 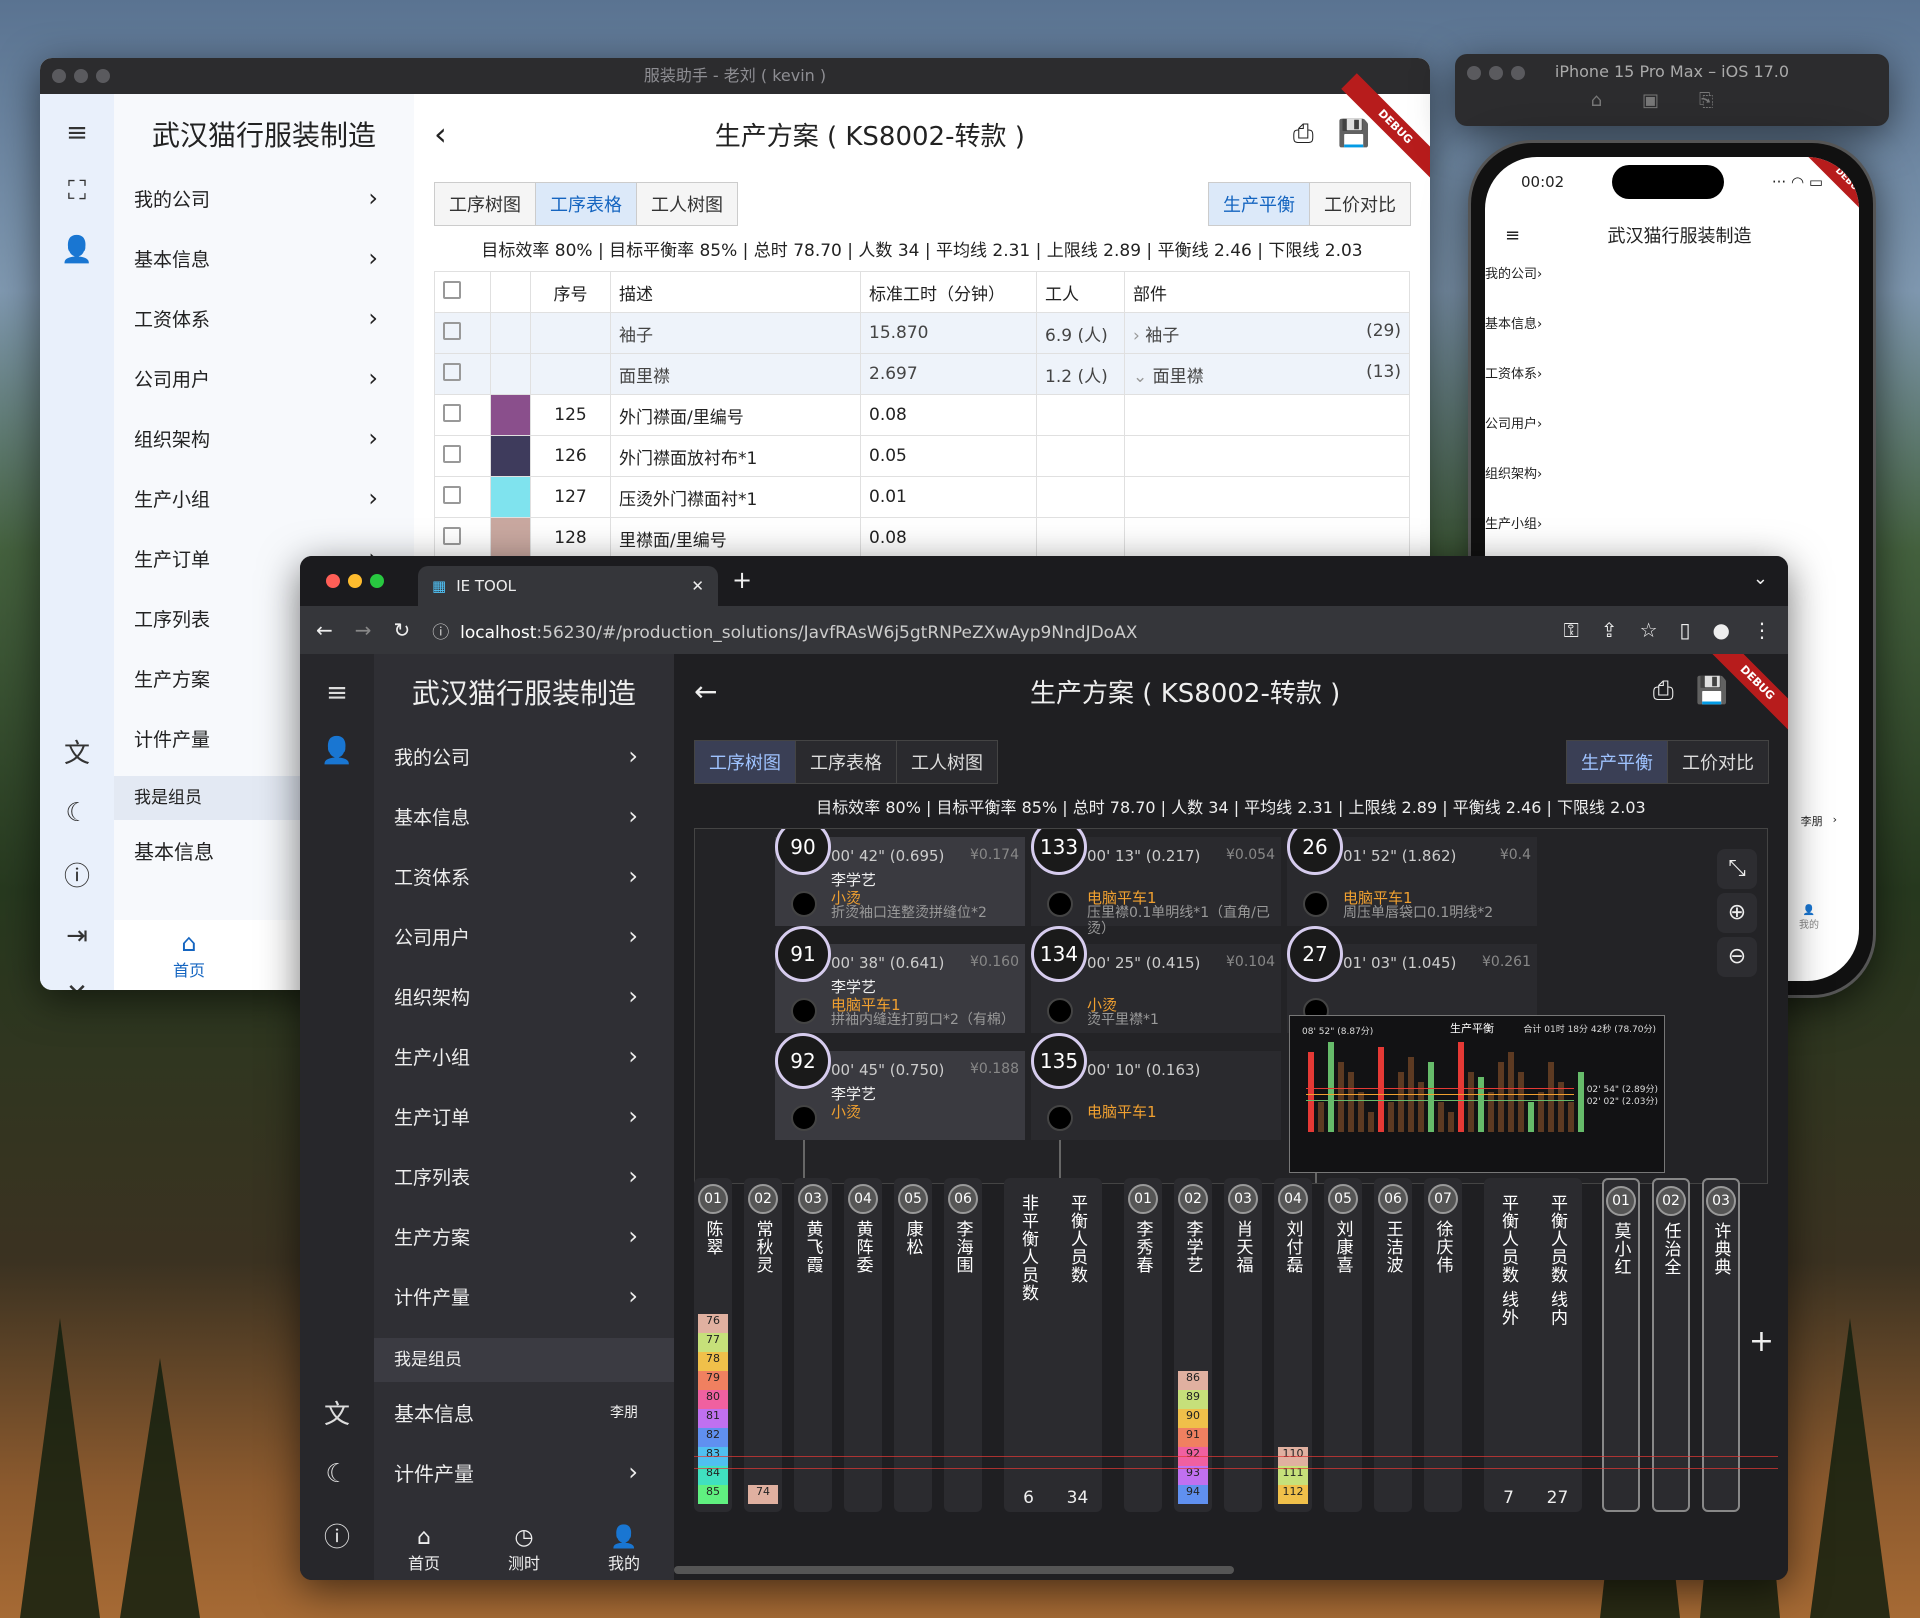 What do you see at coordinates (570, 292) in the screenshot?
I see `col-header-no: 序号` at bounding box center [570, 292].